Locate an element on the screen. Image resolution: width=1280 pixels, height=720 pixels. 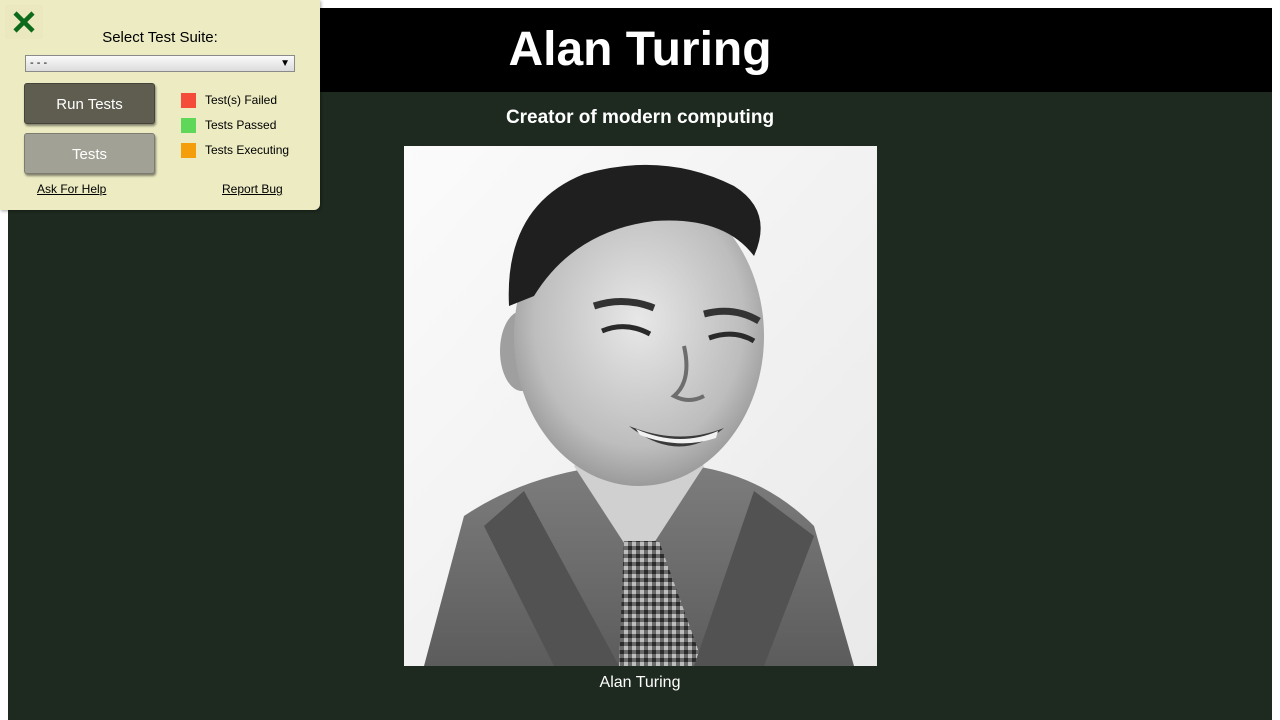
photo-caption: Alan Turing is located at coordinates (640, 682).